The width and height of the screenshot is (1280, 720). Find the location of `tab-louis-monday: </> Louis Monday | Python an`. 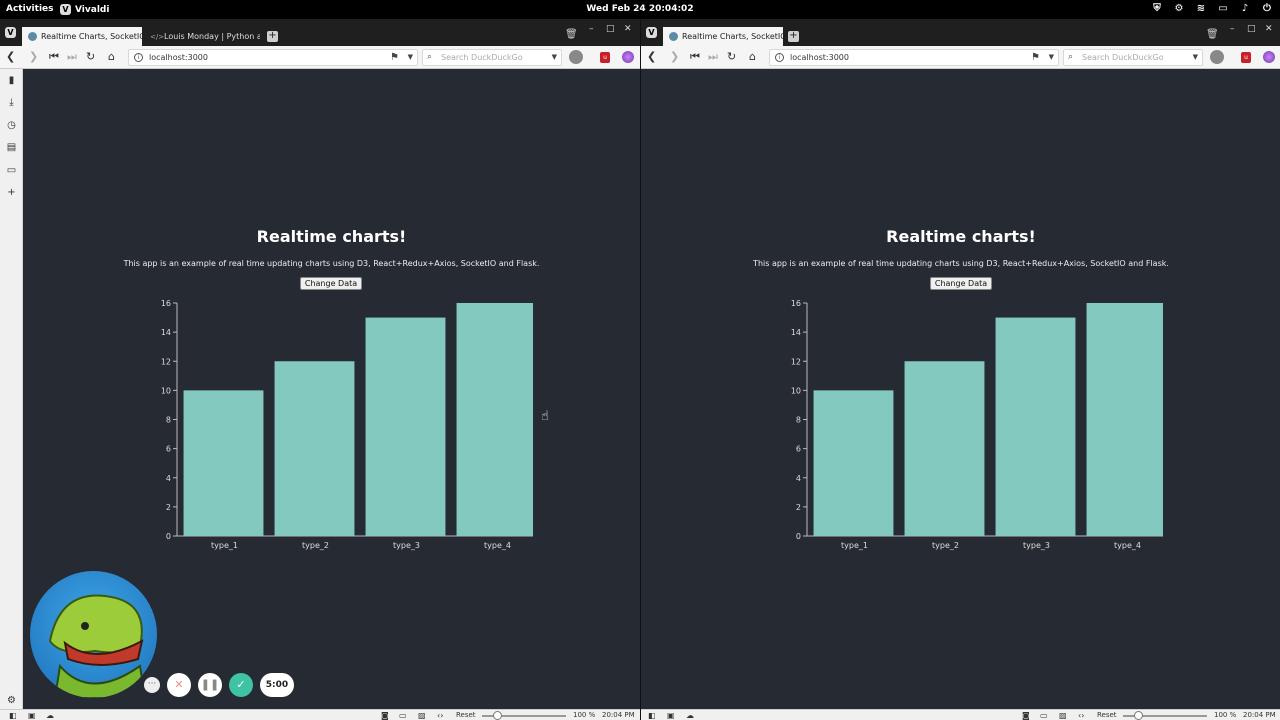

tab-louis-monday: </> Louis Monday | Python an is located at coordinates (202, 36).